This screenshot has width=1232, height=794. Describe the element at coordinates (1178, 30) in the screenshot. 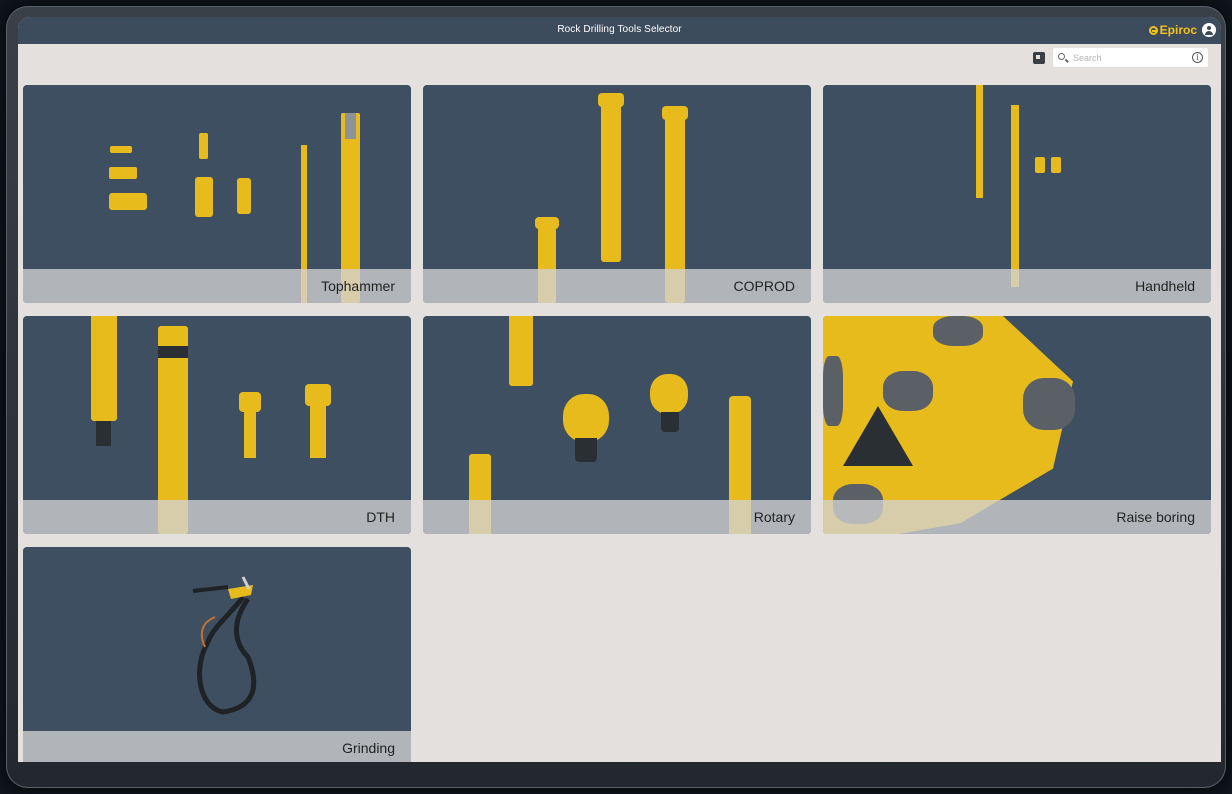

I see `brand-name: Epiroc` at that location.